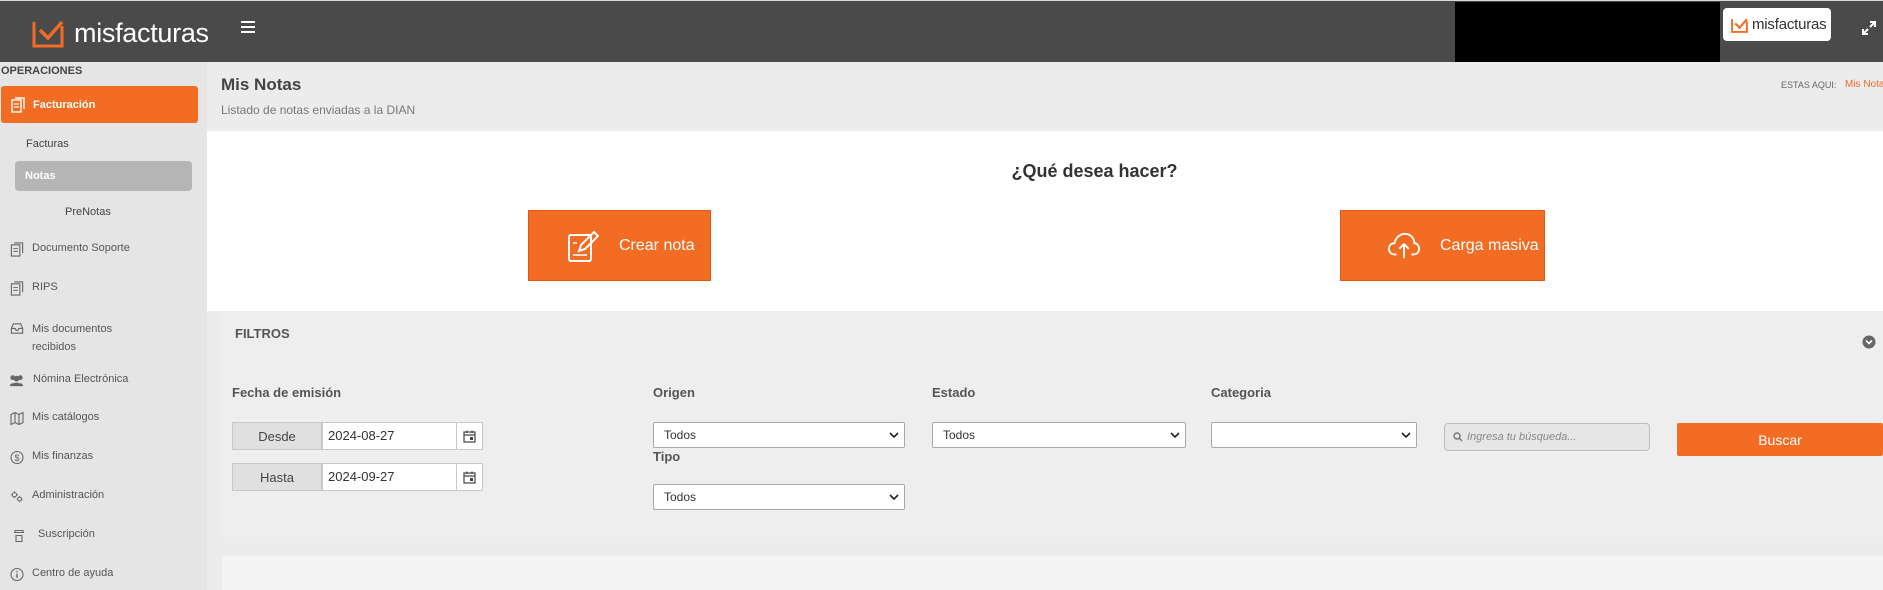 The height and width of the screenshot is (590, 1883). What do you see at coordinates (17, 328) in the screenshot?
I see `inbox-icon` at bounding box center [17, 328].